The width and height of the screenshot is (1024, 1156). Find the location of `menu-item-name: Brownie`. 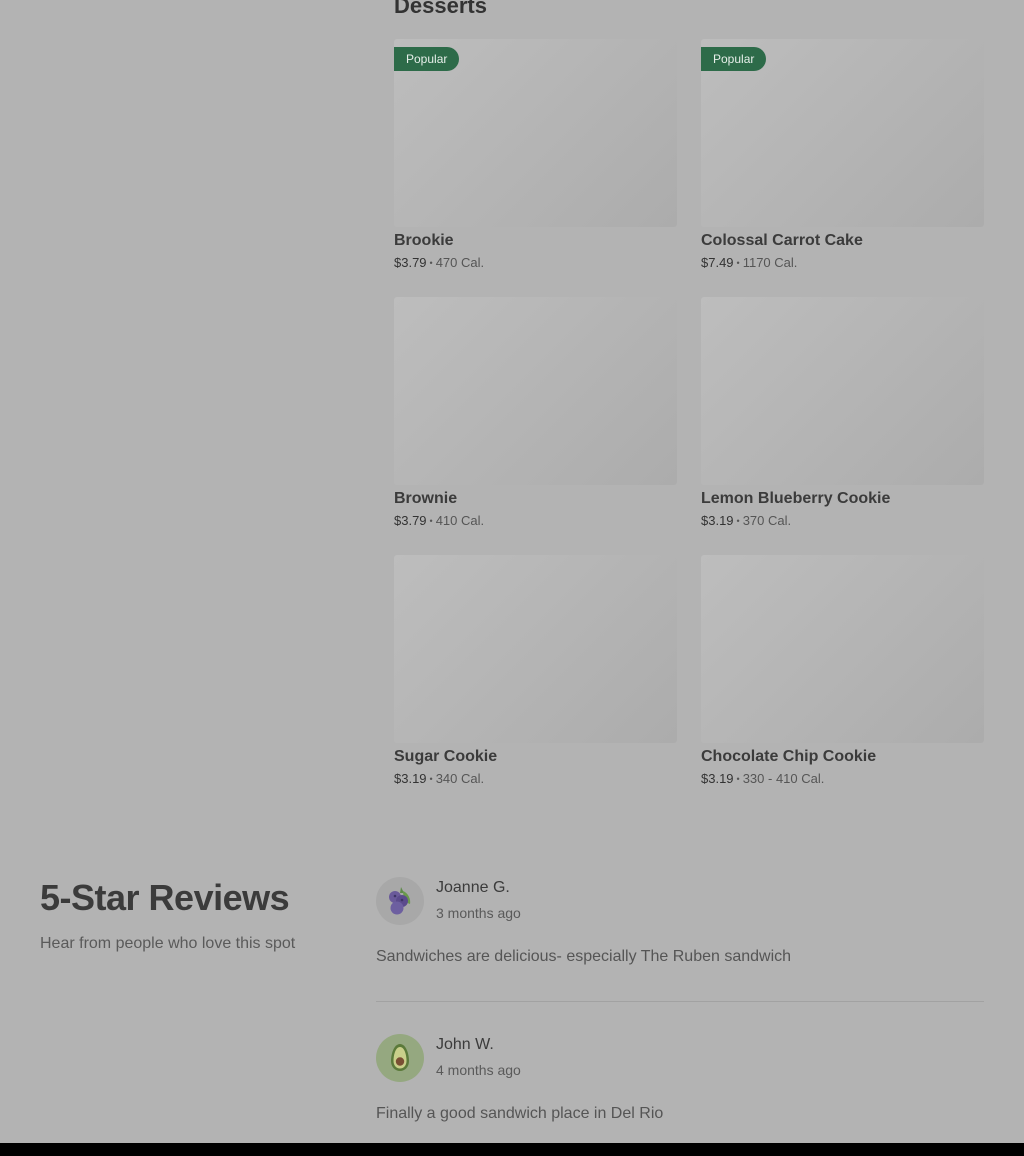

menu-item-name: Brownie is located at coordinates (426, 498).